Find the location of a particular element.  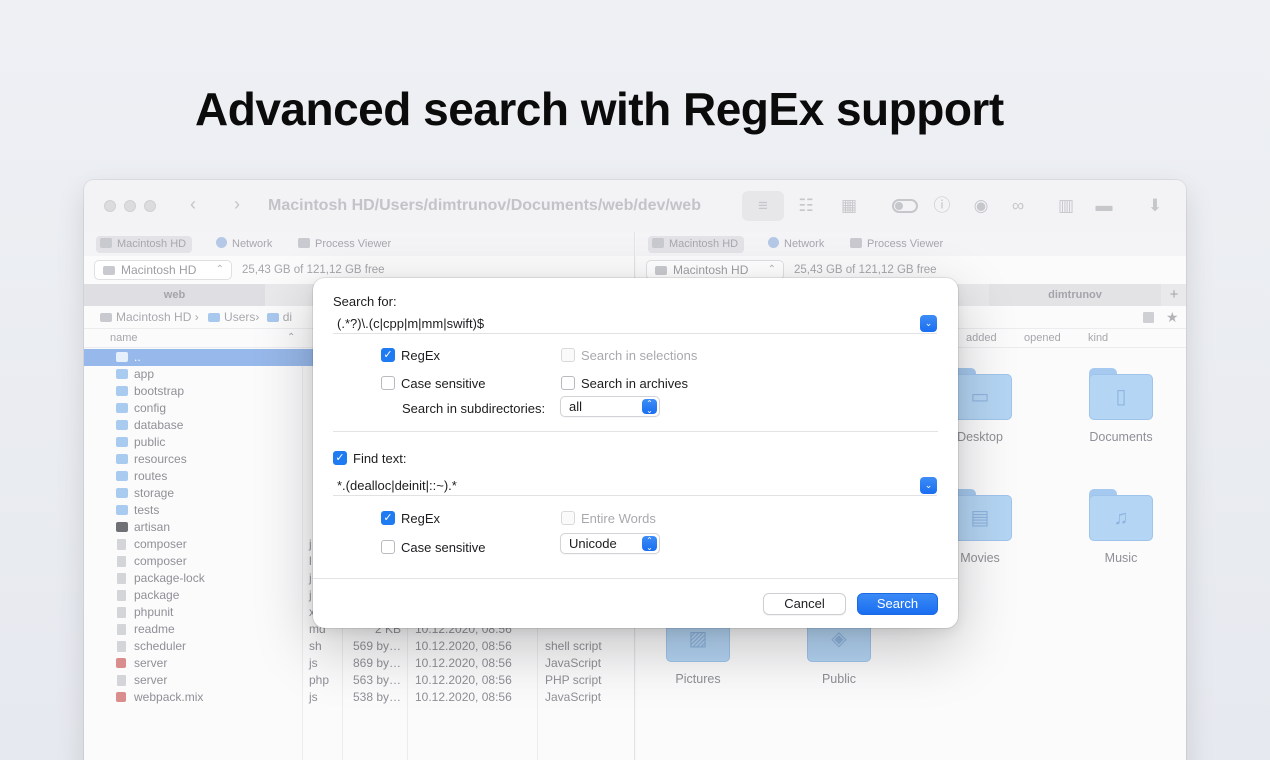

file-name: app is located at coordinates (144, 374).